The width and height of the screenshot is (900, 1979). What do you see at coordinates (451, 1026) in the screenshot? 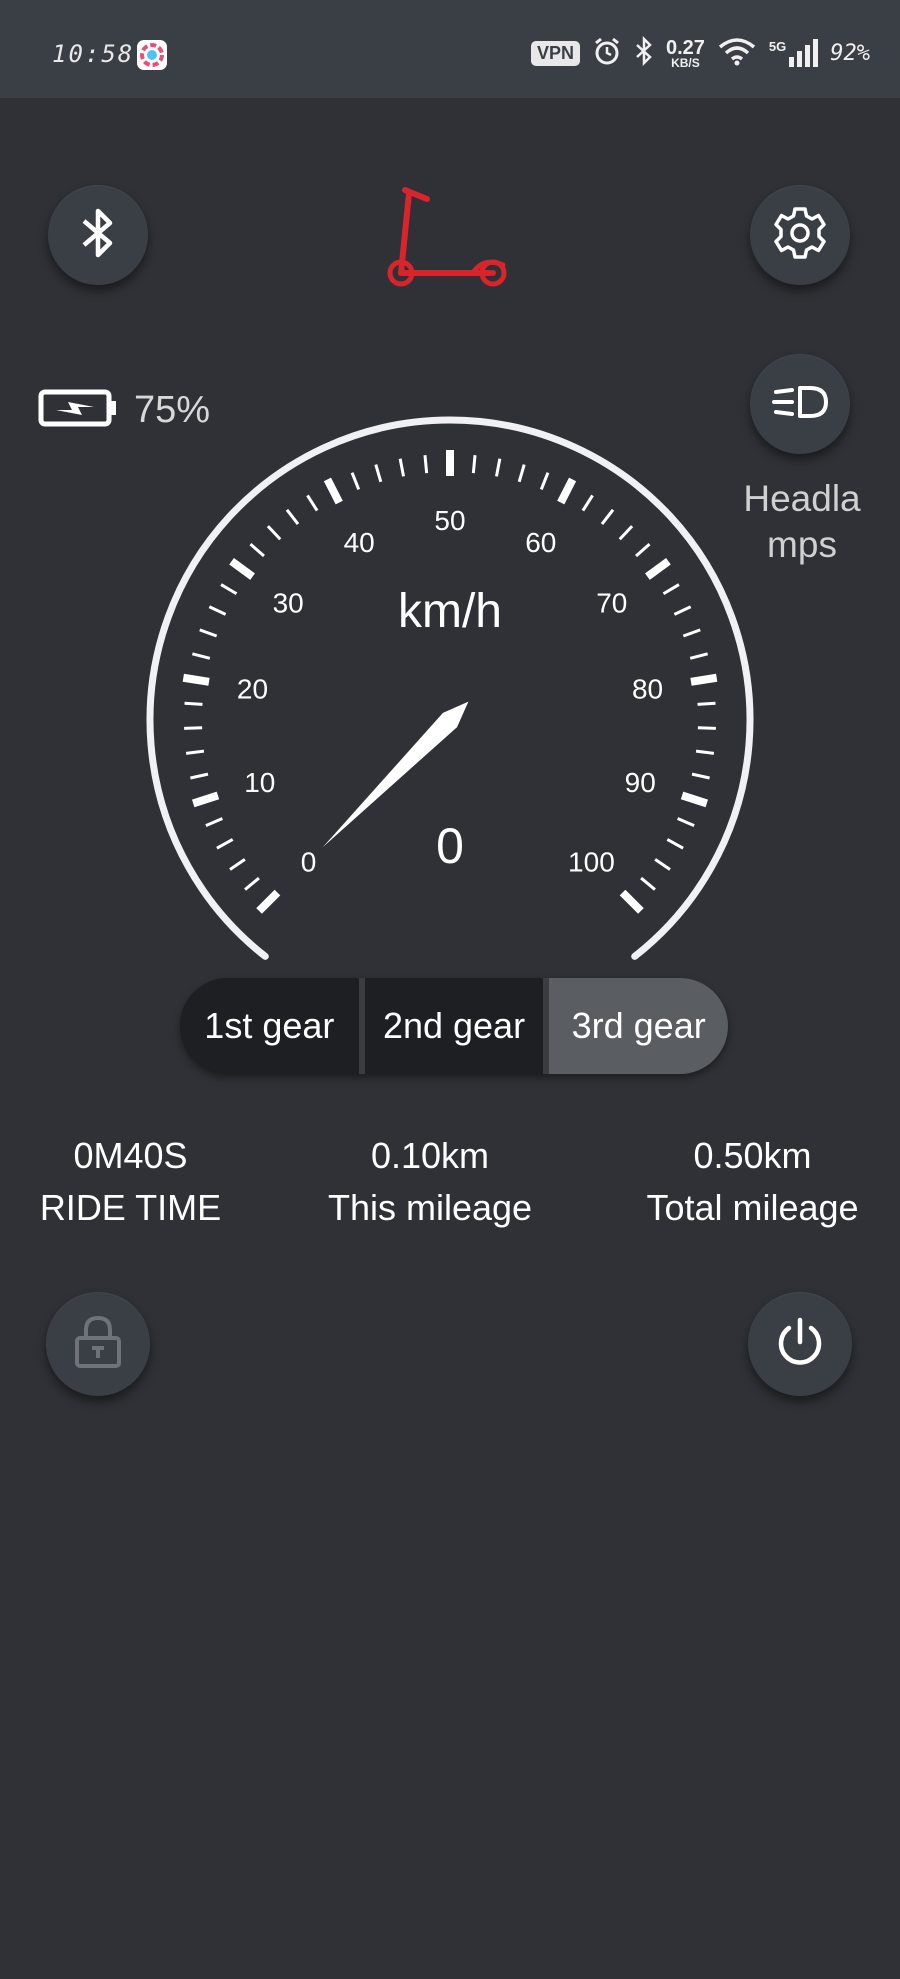
I see `gear-button-2: 2nd gear` at bounding box center [451, 1026].